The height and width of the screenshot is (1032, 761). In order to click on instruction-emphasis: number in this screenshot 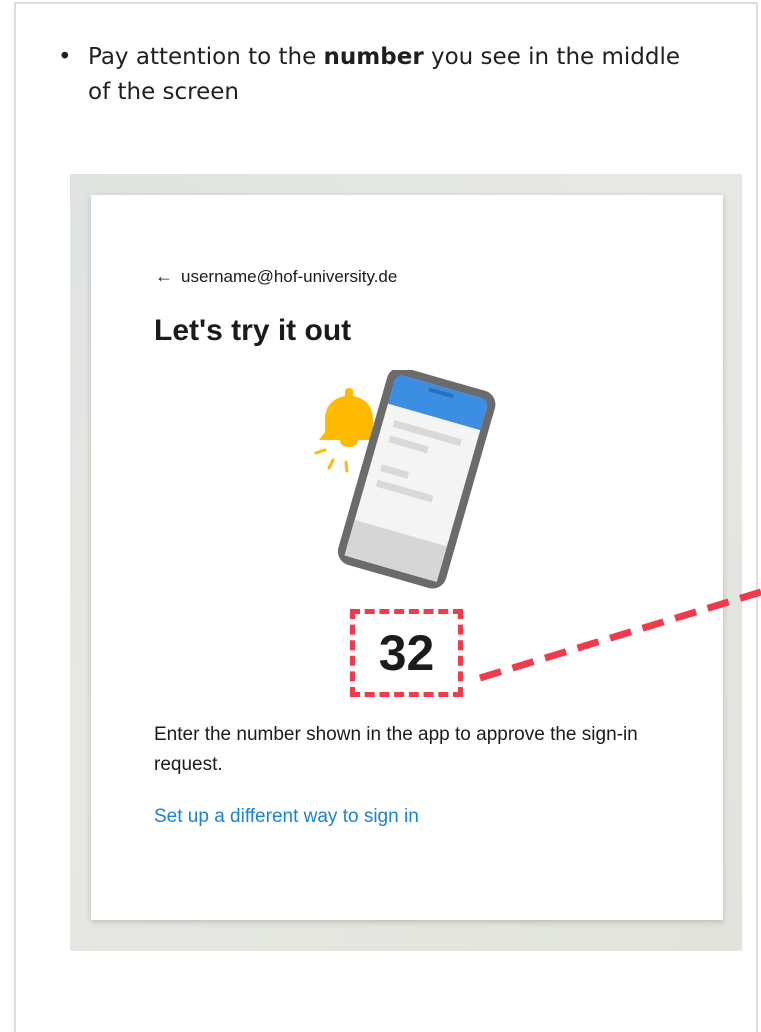, I will do `click(373, 57)`.